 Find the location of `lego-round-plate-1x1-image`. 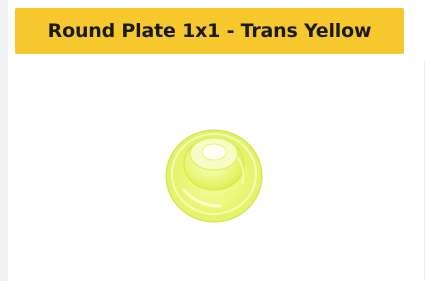

lego-round-plate-1x1-image is located at coordinates (214, 176).